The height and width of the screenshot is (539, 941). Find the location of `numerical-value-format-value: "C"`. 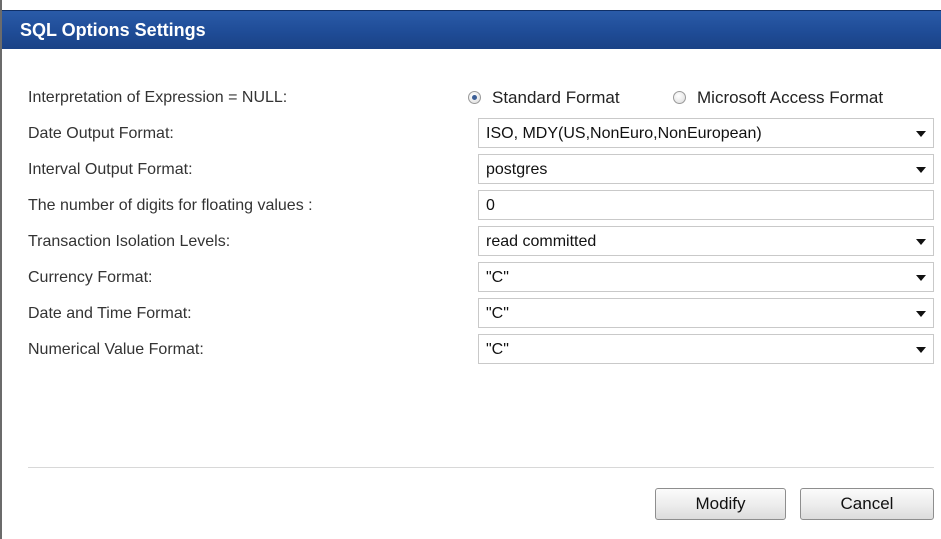

numerical-value-format-value: "C" is located at coordinates (497, 349).